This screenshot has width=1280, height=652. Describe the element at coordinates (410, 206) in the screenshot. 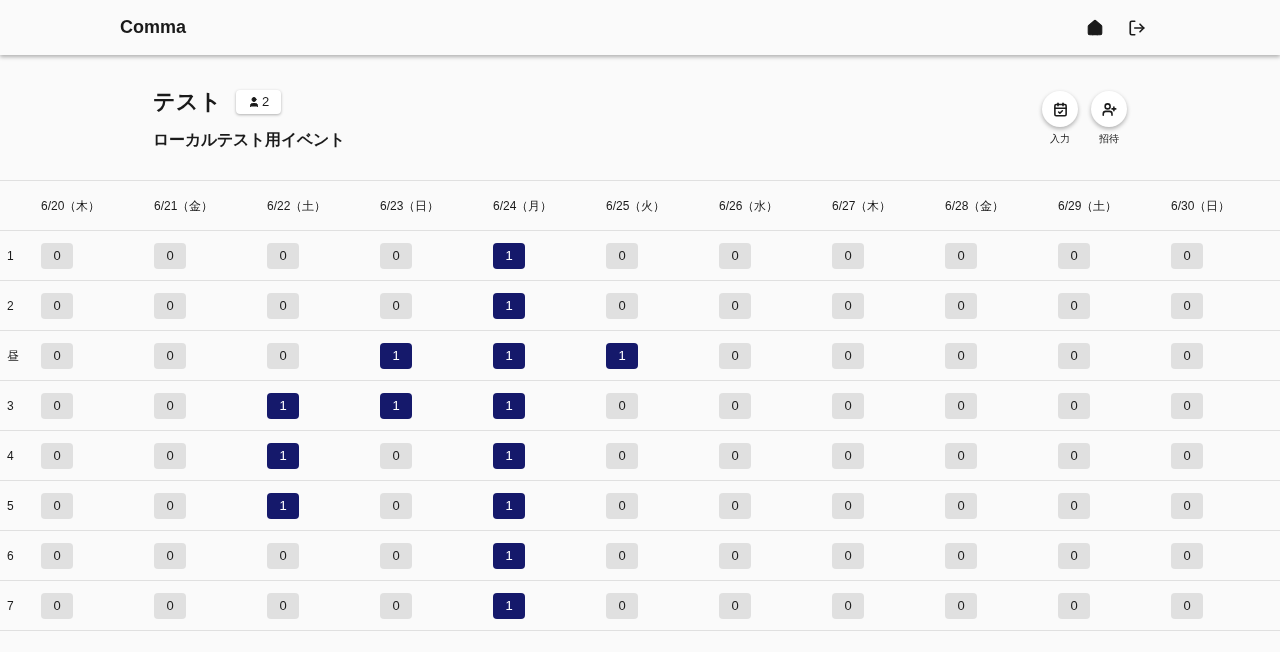

I see `column-header: 6/23（日）` at that location.